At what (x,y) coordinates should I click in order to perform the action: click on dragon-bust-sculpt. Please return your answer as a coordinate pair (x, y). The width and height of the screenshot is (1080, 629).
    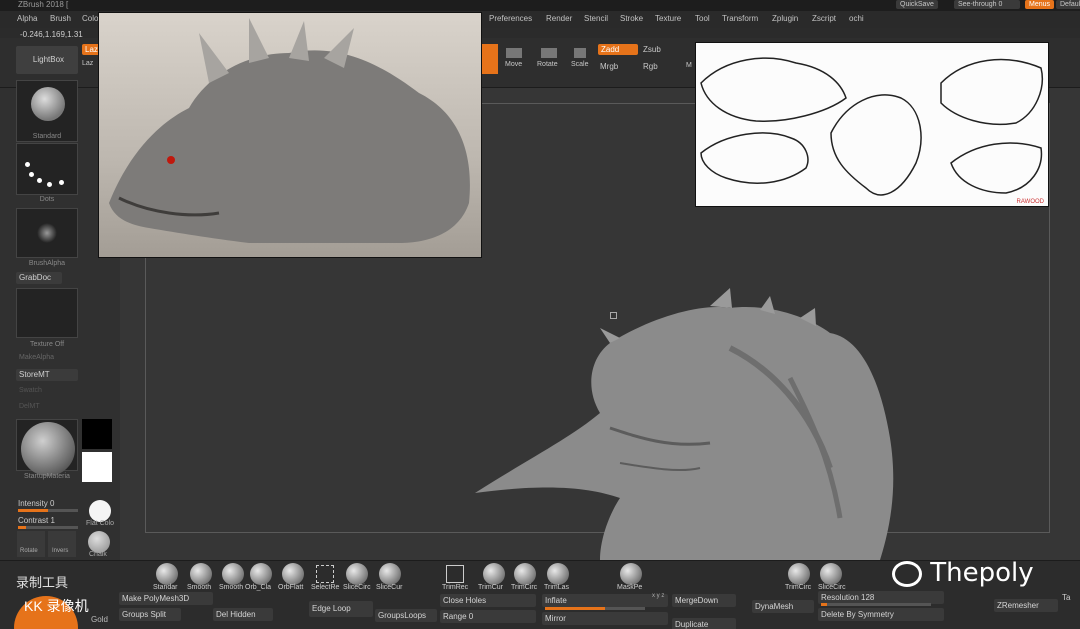
    Looking at the image, I should click on (289, 130).